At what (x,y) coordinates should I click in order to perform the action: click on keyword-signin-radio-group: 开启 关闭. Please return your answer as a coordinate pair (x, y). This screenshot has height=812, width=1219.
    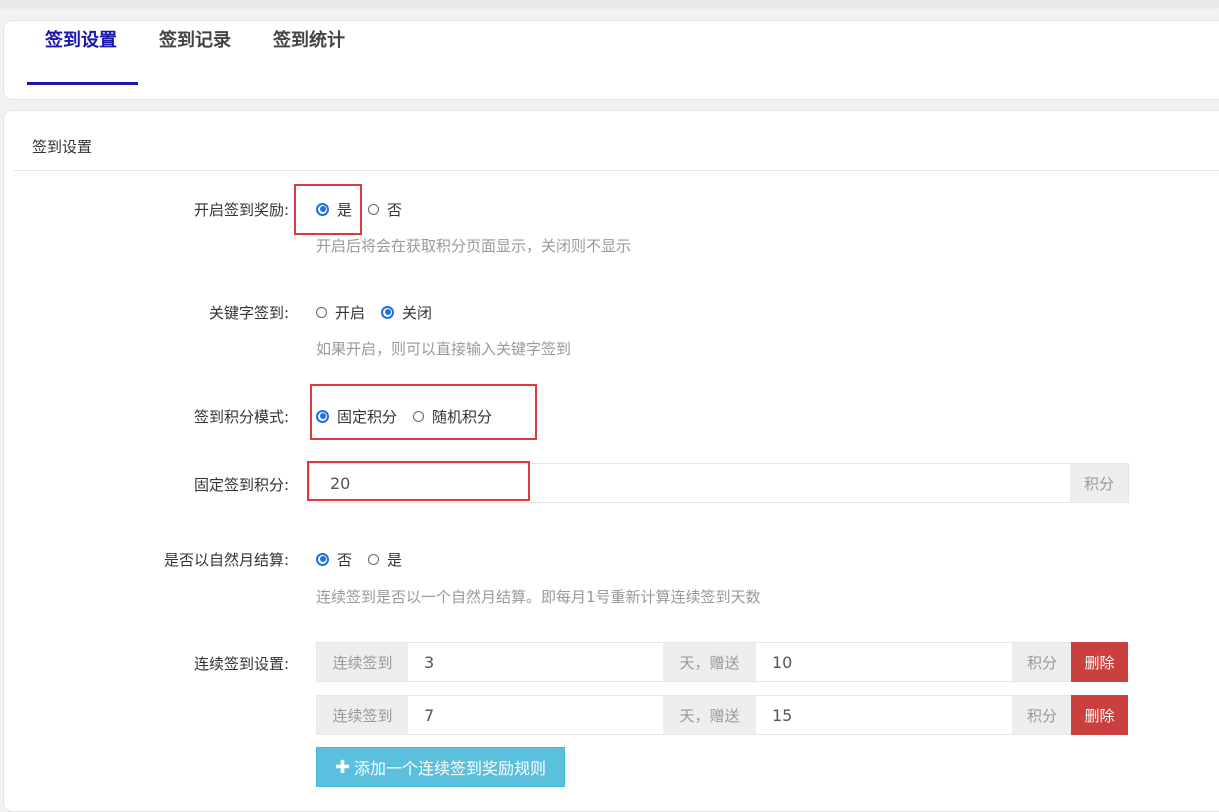
    Looking at the image, I should click on (382, 312).